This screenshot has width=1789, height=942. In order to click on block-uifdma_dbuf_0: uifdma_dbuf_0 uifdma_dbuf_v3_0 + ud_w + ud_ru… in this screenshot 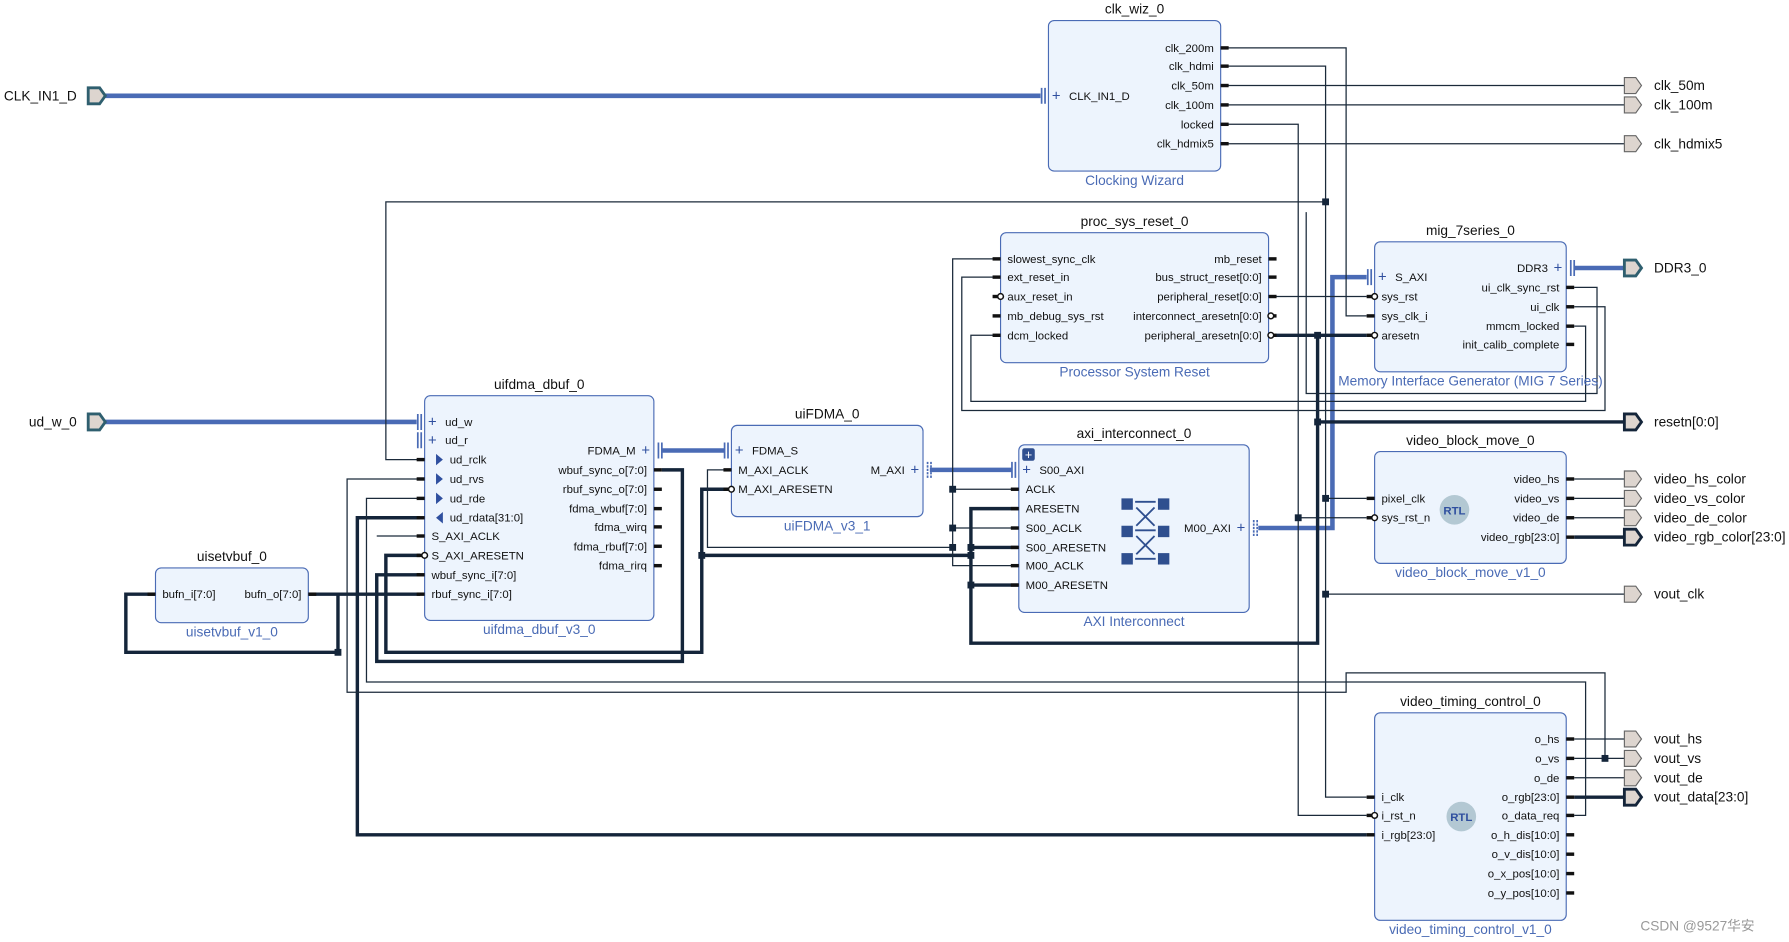, I will do `click(539, 507)`.